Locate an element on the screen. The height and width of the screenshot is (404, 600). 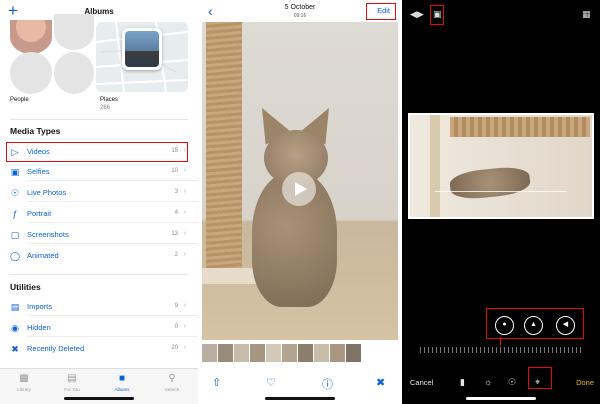
cancel-button: Cancel is located at coordinates (421, 382).